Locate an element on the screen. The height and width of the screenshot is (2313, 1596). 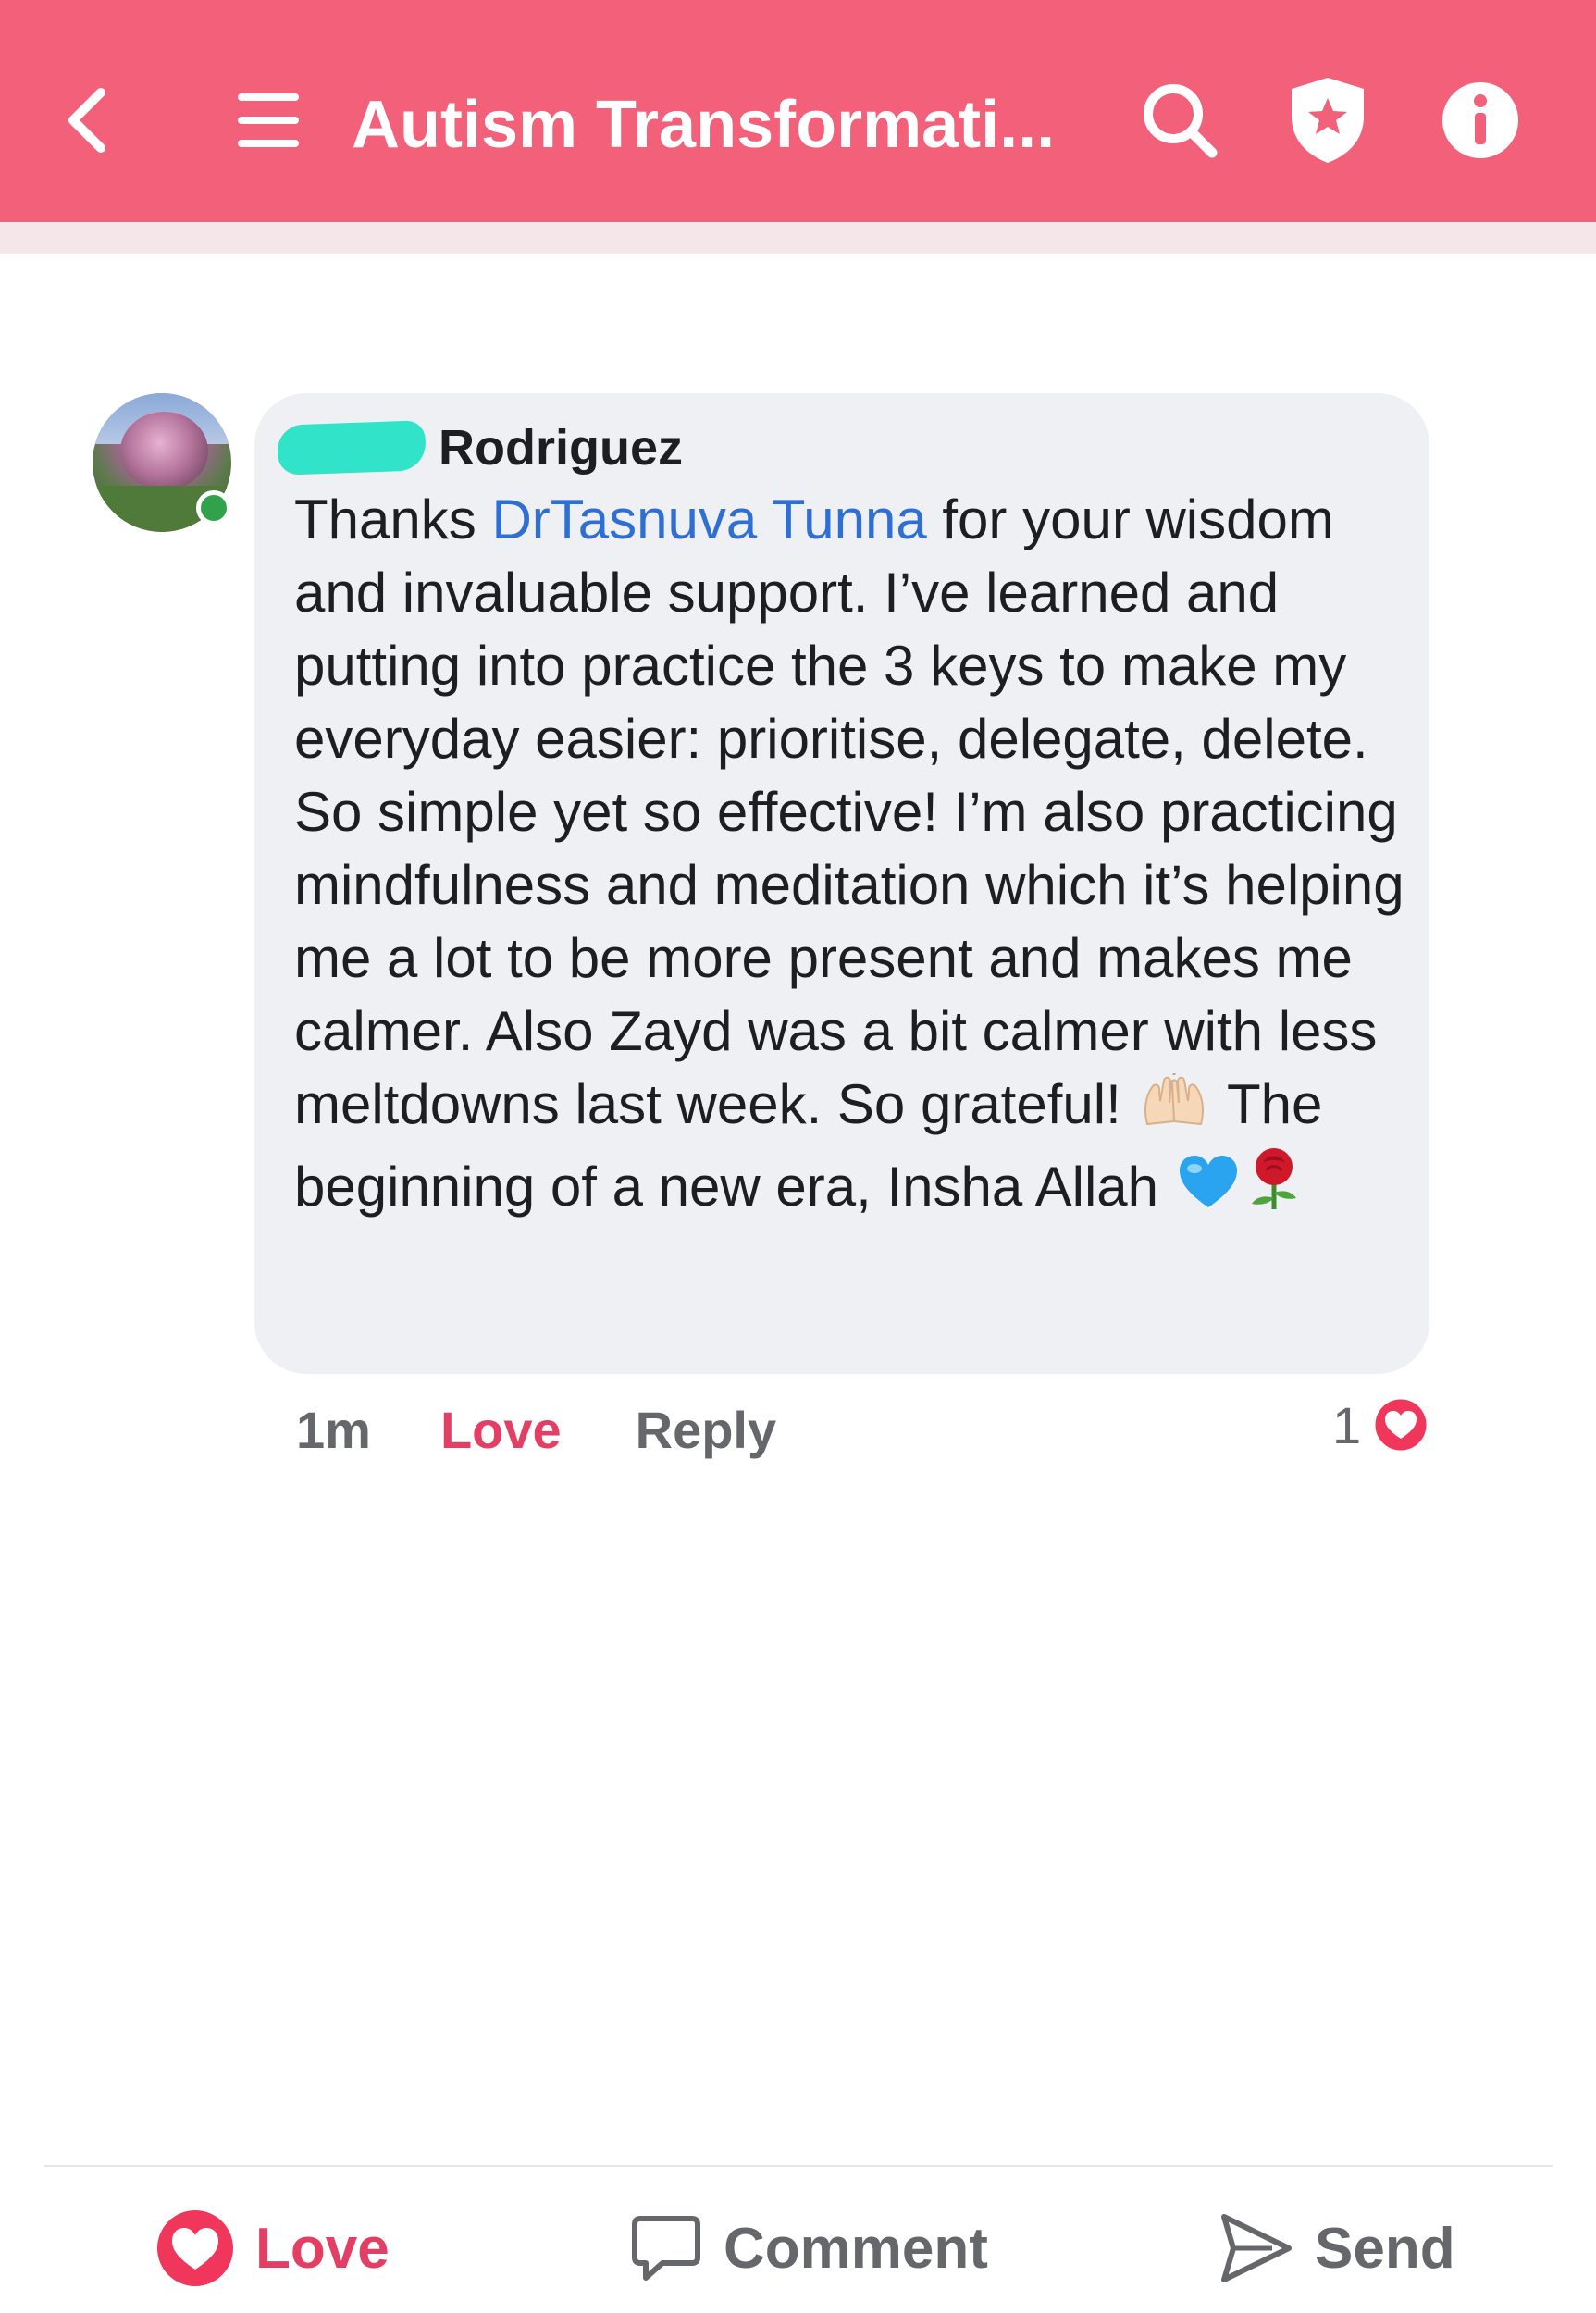
love-button-label: Love is located at coordinates (322, 2248).